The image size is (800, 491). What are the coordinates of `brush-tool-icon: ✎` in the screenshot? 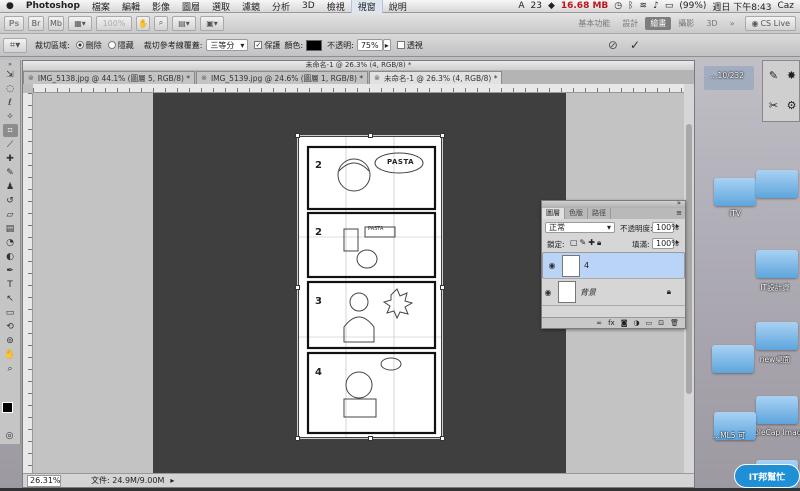 It's located at (10, 172).